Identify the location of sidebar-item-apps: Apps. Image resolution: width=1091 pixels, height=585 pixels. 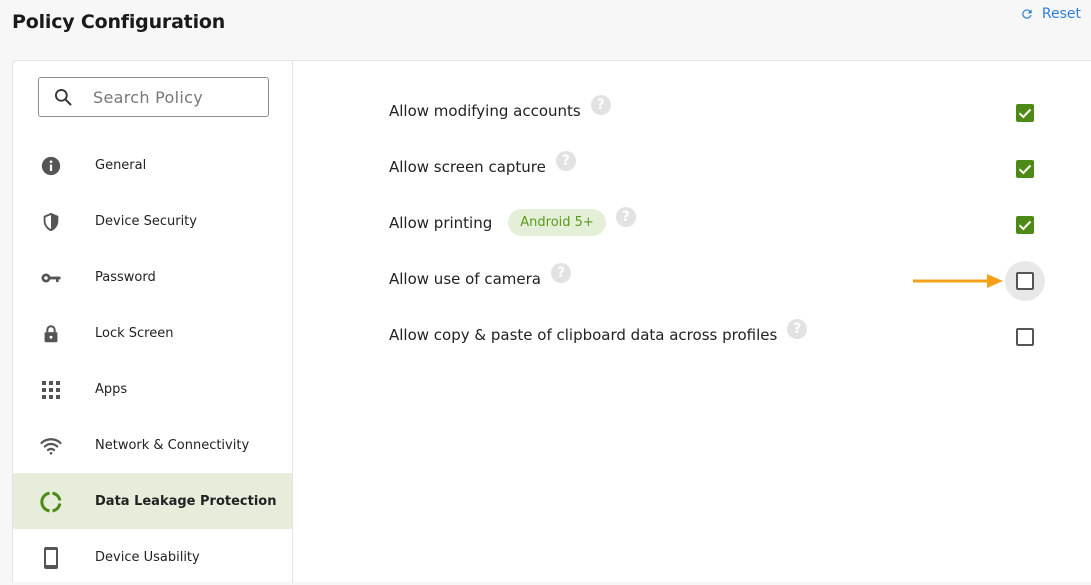
(152, 389).